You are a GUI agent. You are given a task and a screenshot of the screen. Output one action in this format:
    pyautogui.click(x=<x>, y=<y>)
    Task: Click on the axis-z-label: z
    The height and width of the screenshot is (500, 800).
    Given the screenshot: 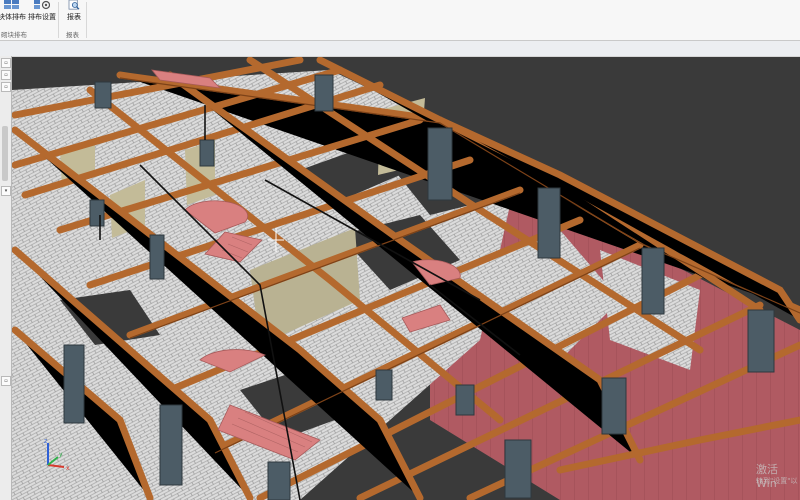 What is the action you would take?
    pyautogui.click(x=45, y=441)
    